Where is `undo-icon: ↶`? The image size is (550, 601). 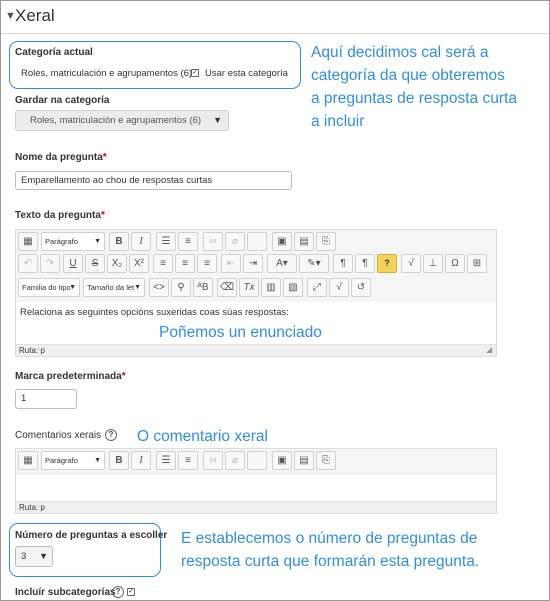
undo-icon: ↶ is located at coordinates (28, 263).